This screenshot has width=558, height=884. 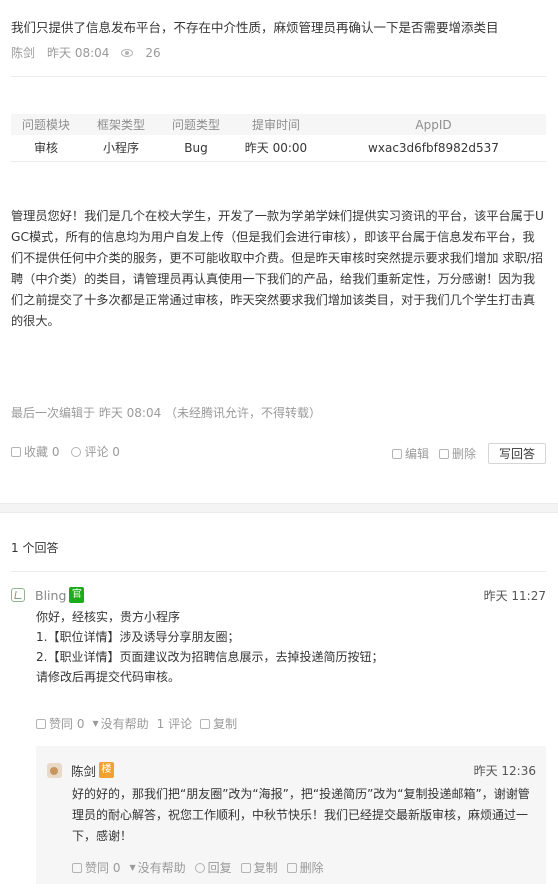 What do you see at coordinates (433, 124) in the screenshot?
I see `header-appid: AppID` at bounding box center [433, 124].